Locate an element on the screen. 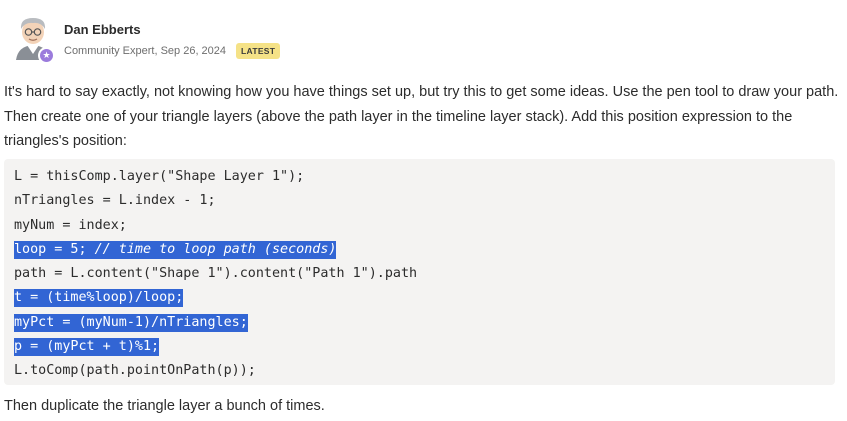  code-line: myNum = index; is located at coordinates (70, 225).